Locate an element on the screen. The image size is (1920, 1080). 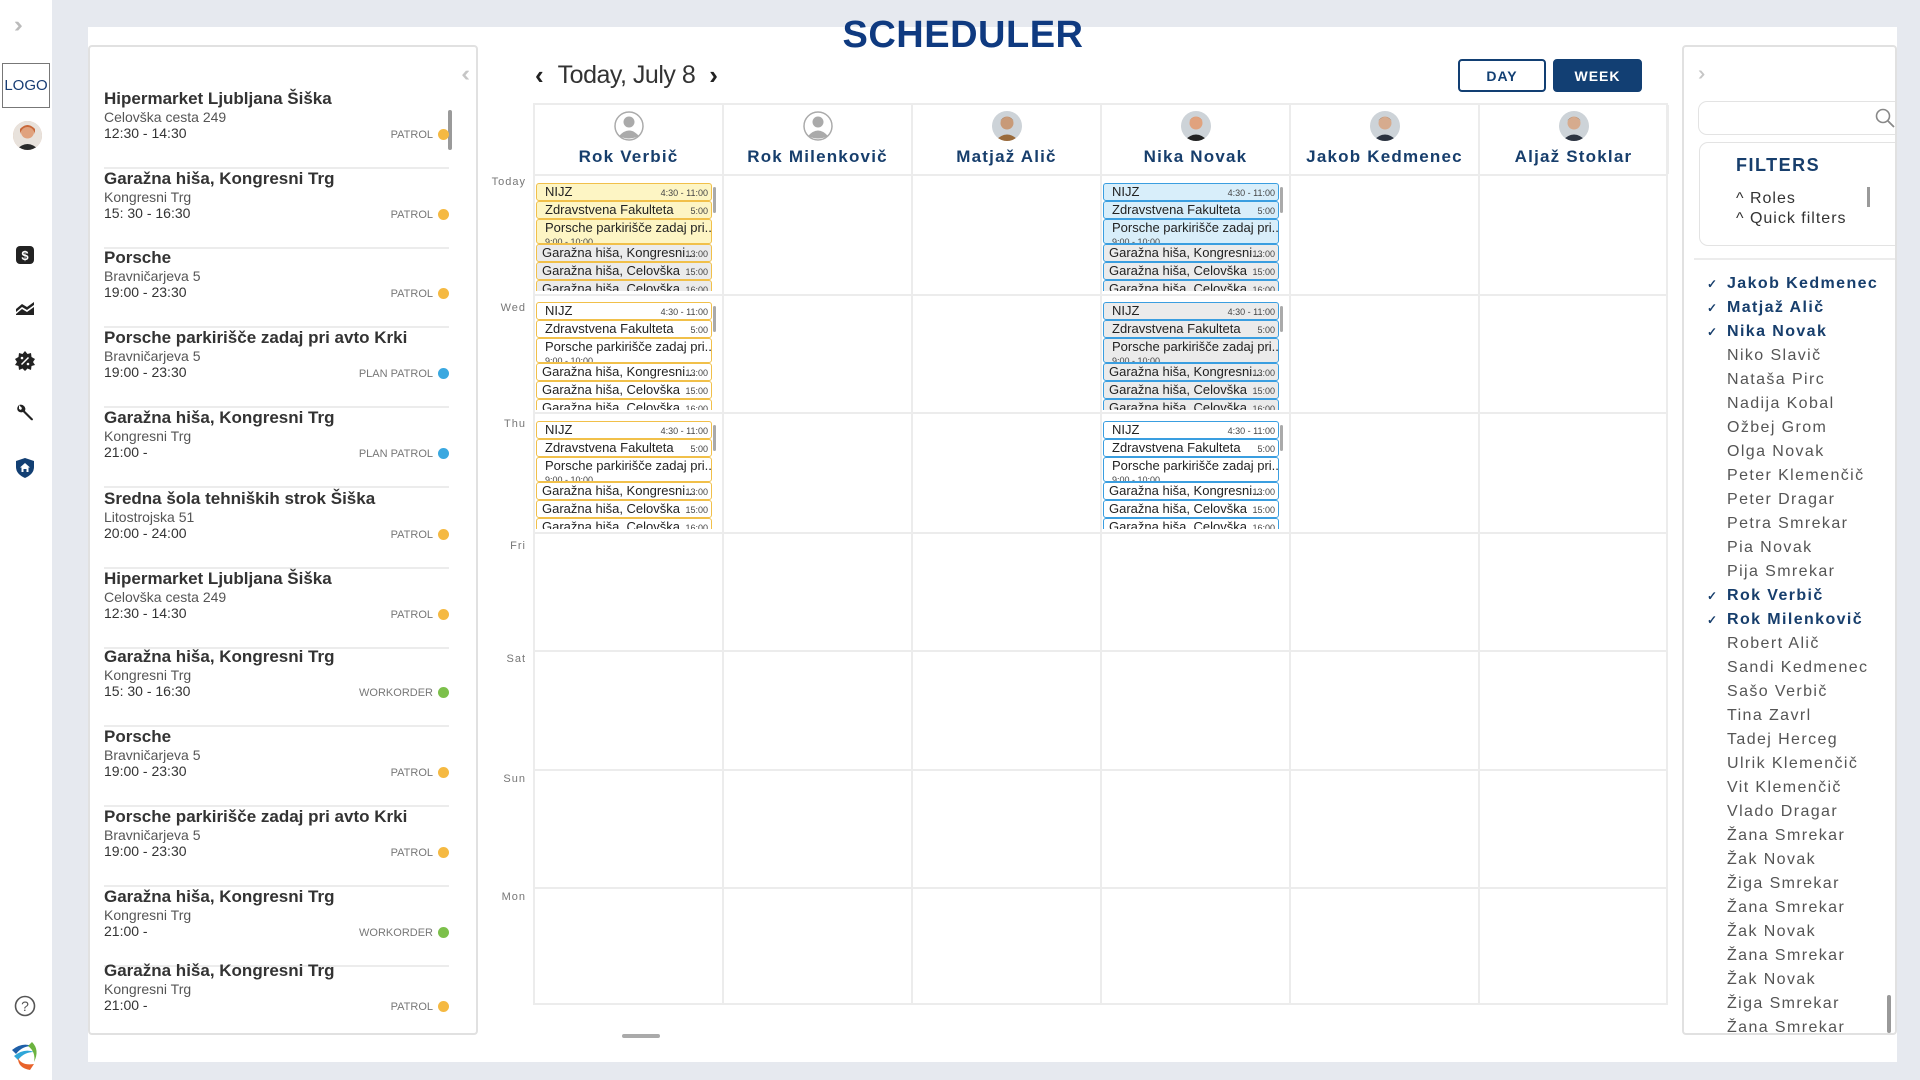
employee-filter-item: ✓ Rok Milenkovič is located at coordinates (1785, 620).